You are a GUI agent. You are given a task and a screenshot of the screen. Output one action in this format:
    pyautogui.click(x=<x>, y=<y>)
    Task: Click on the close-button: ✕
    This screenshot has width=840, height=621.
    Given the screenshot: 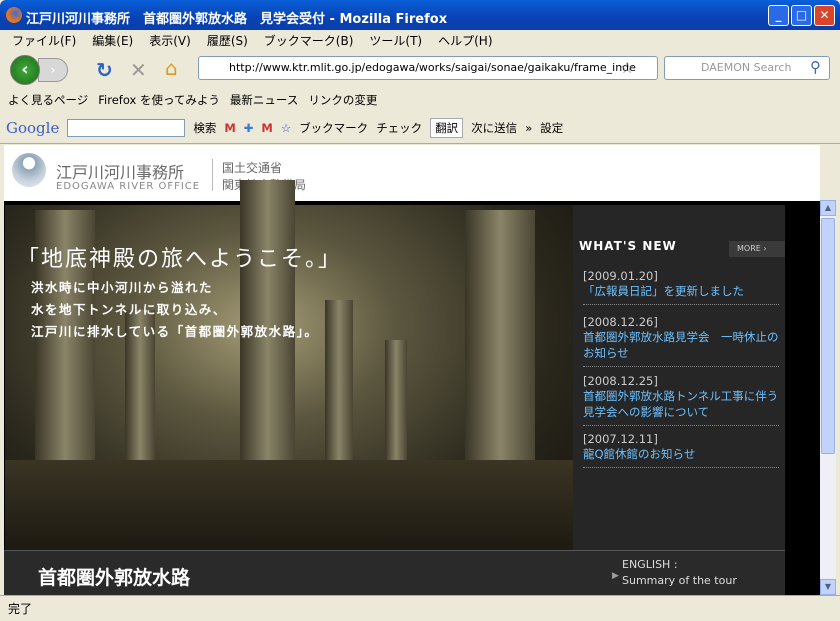 What is the action you would take?
    pyautogui.click(x=824, y=15)
    